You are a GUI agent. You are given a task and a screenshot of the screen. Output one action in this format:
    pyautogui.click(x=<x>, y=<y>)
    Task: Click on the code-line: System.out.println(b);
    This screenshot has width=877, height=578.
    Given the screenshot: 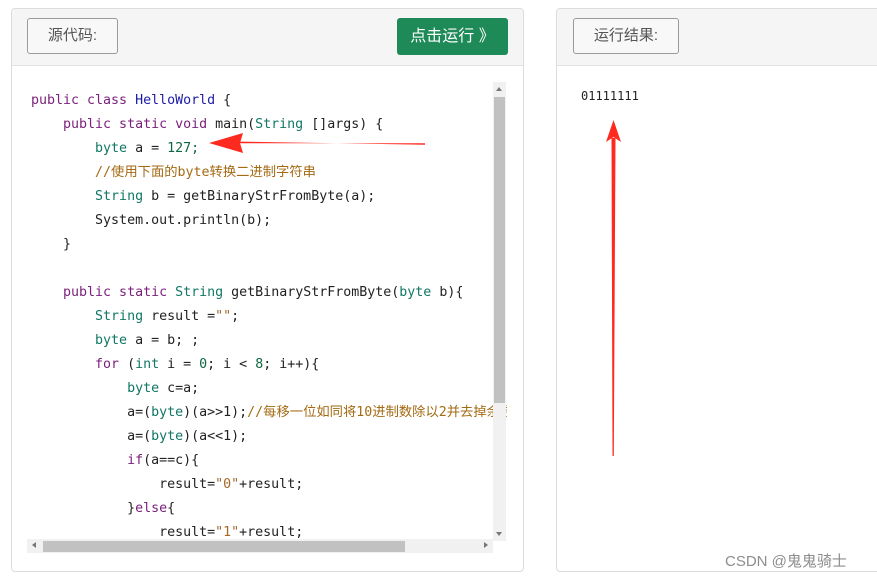 What is the action you would take?
    pyautogui.click(x=151, y=220)
    